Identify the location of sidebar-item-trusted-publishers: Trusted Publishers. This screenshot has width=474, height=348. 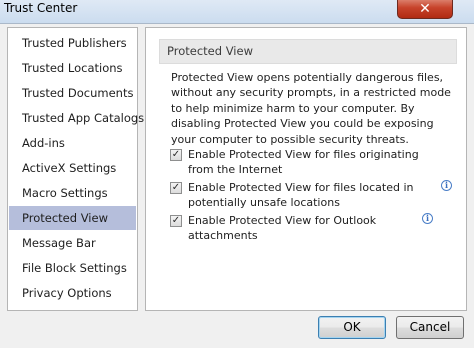
(72, 43).